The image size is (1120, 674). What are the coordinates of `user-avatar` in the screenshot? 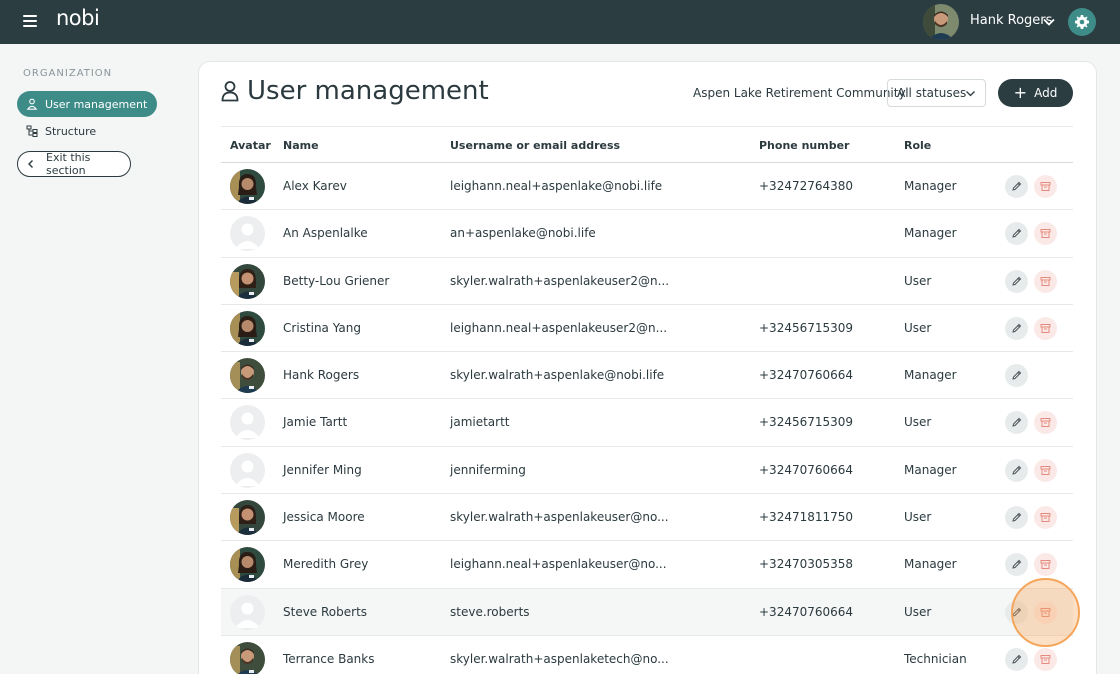 It's located at (941, 22).